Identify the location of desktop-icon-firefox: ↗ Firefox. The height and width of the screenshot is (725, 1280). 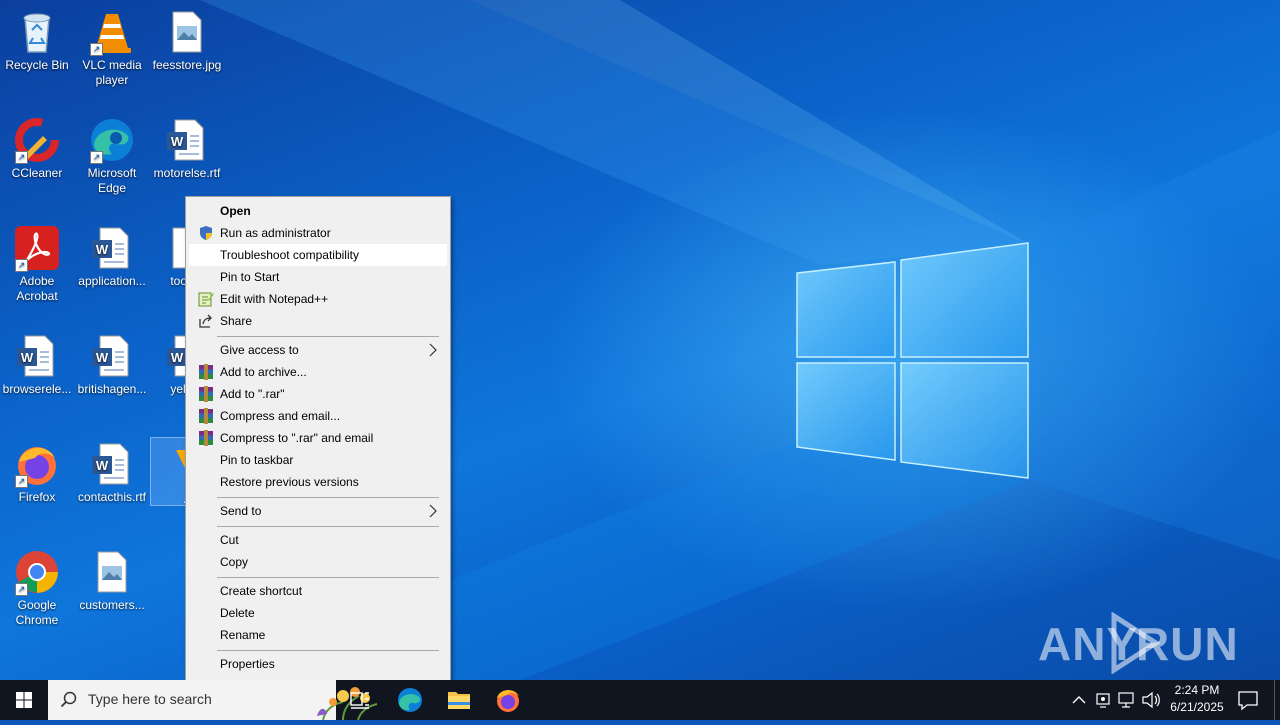
(37, 469).